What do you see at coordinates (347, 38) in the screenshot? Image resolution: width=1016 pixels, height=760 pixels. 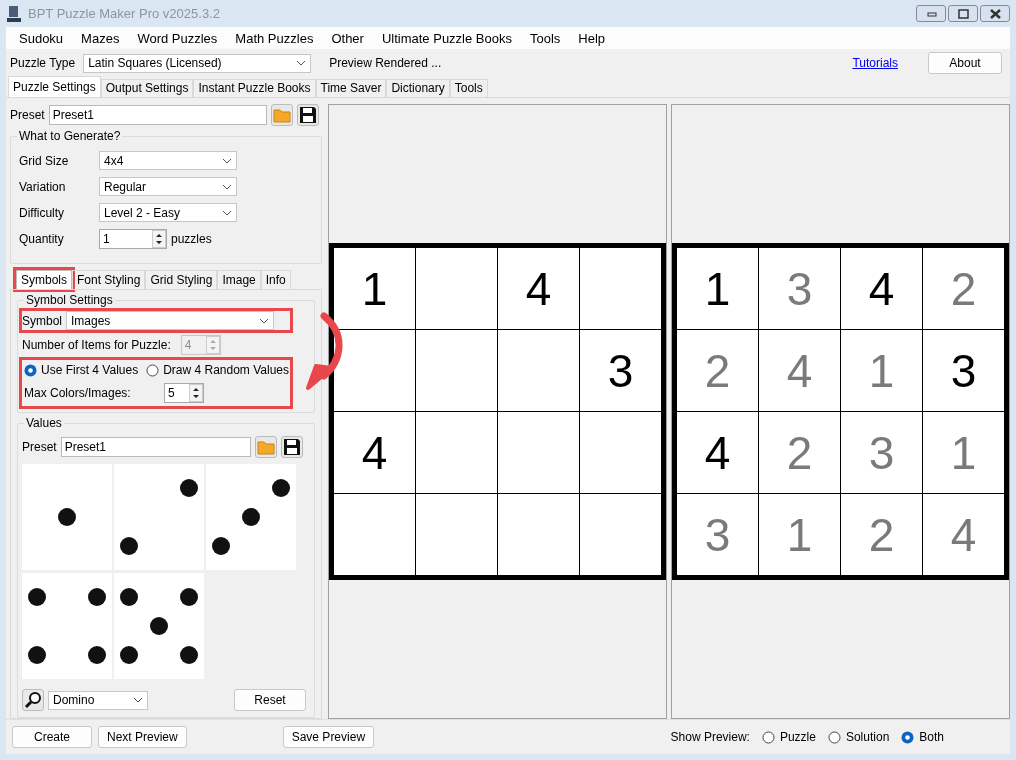 I see `menu-item: Other` at bounding box center [347, 38].